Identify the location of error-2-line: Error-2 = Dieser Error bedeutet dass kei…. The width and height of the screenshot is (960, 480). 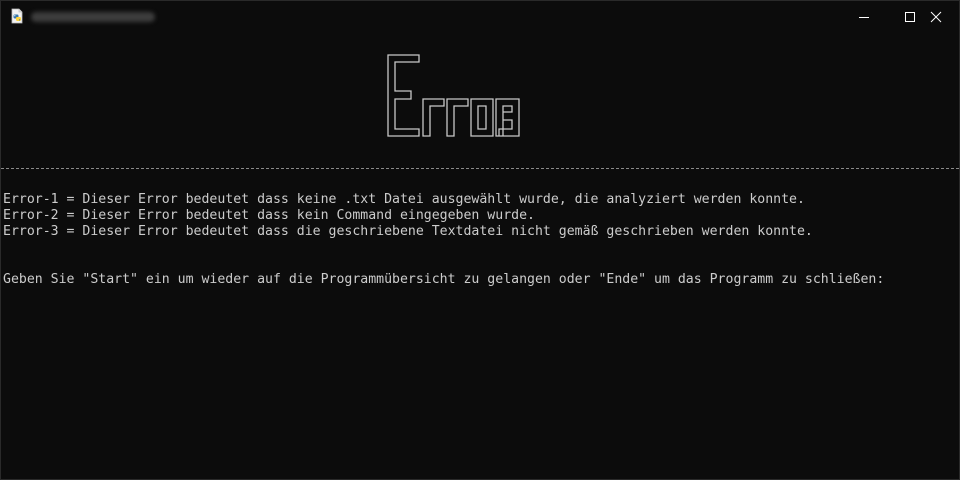
(269, 215).